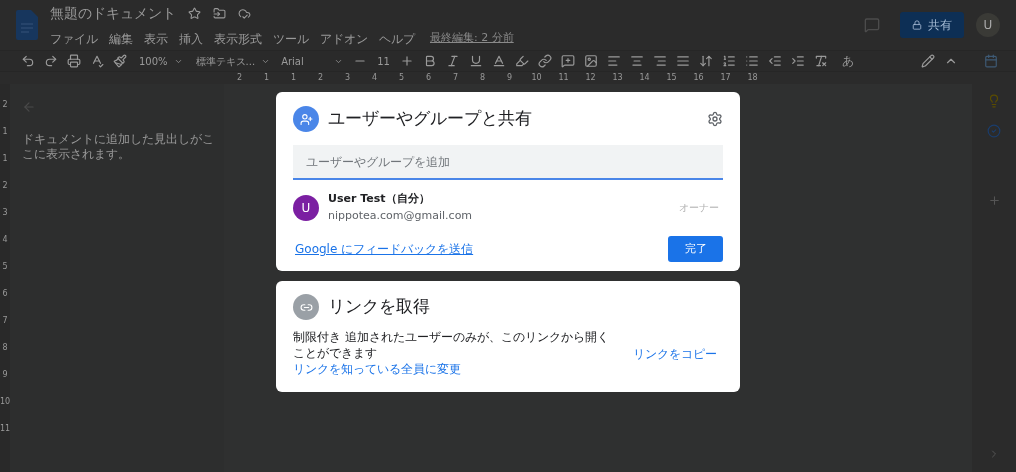 This screenshot has height=472, width=1016. Describe the element at coordinates (472, 38) in the screenshot. I see `last-edit-link: 最終編集: 2 分前` at that location.